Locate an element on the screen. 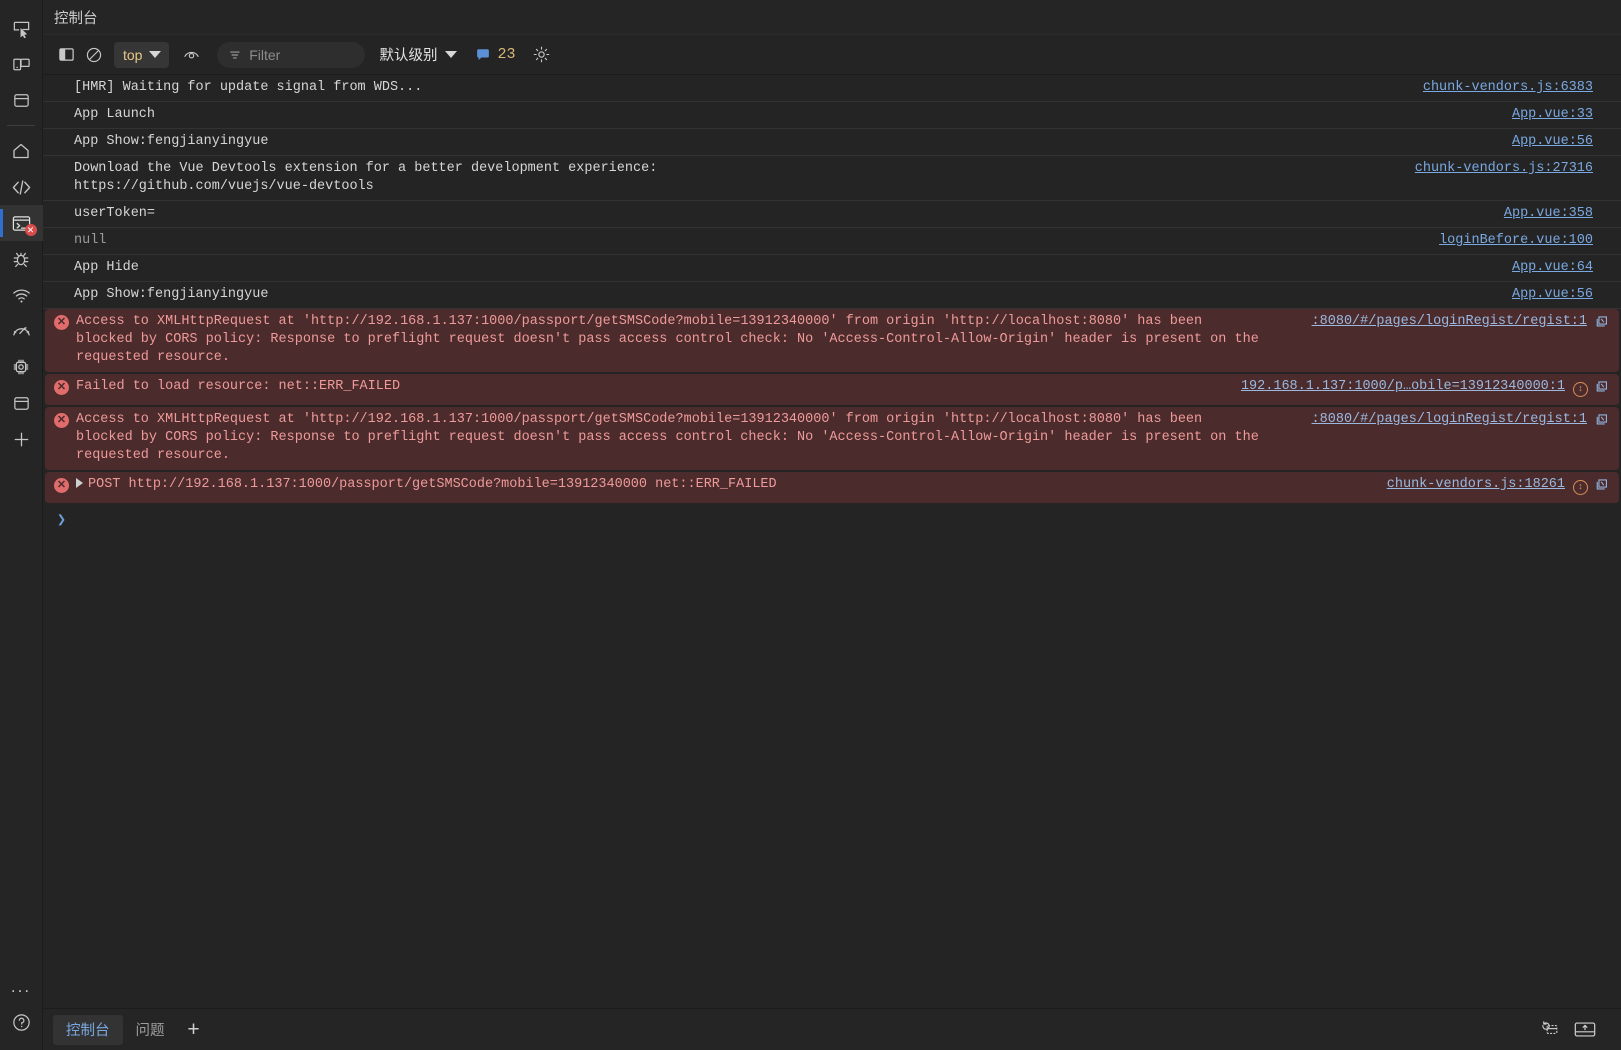 This screenshot has height=1050, width=1621. prompt-chevron-icon: ❯ is located at coordinates (62, 520).